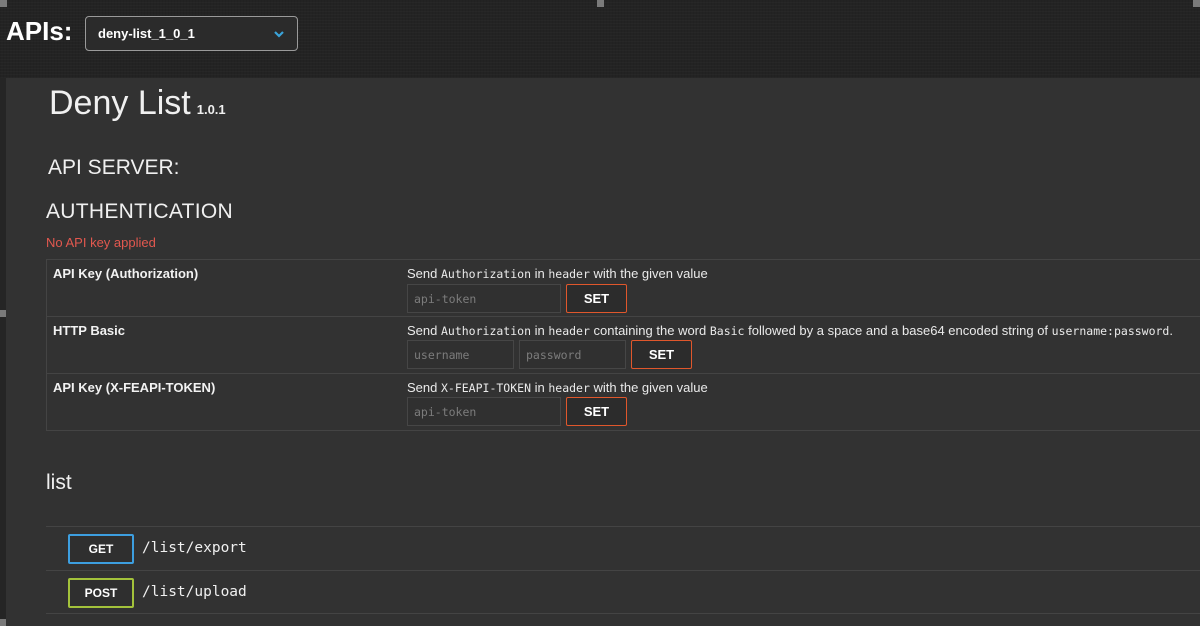  What do you see at coordinates (89, 330) in the screenshot?
I see `auth-scheme-name: HTTP Basic` at bounding box center [89, 330].